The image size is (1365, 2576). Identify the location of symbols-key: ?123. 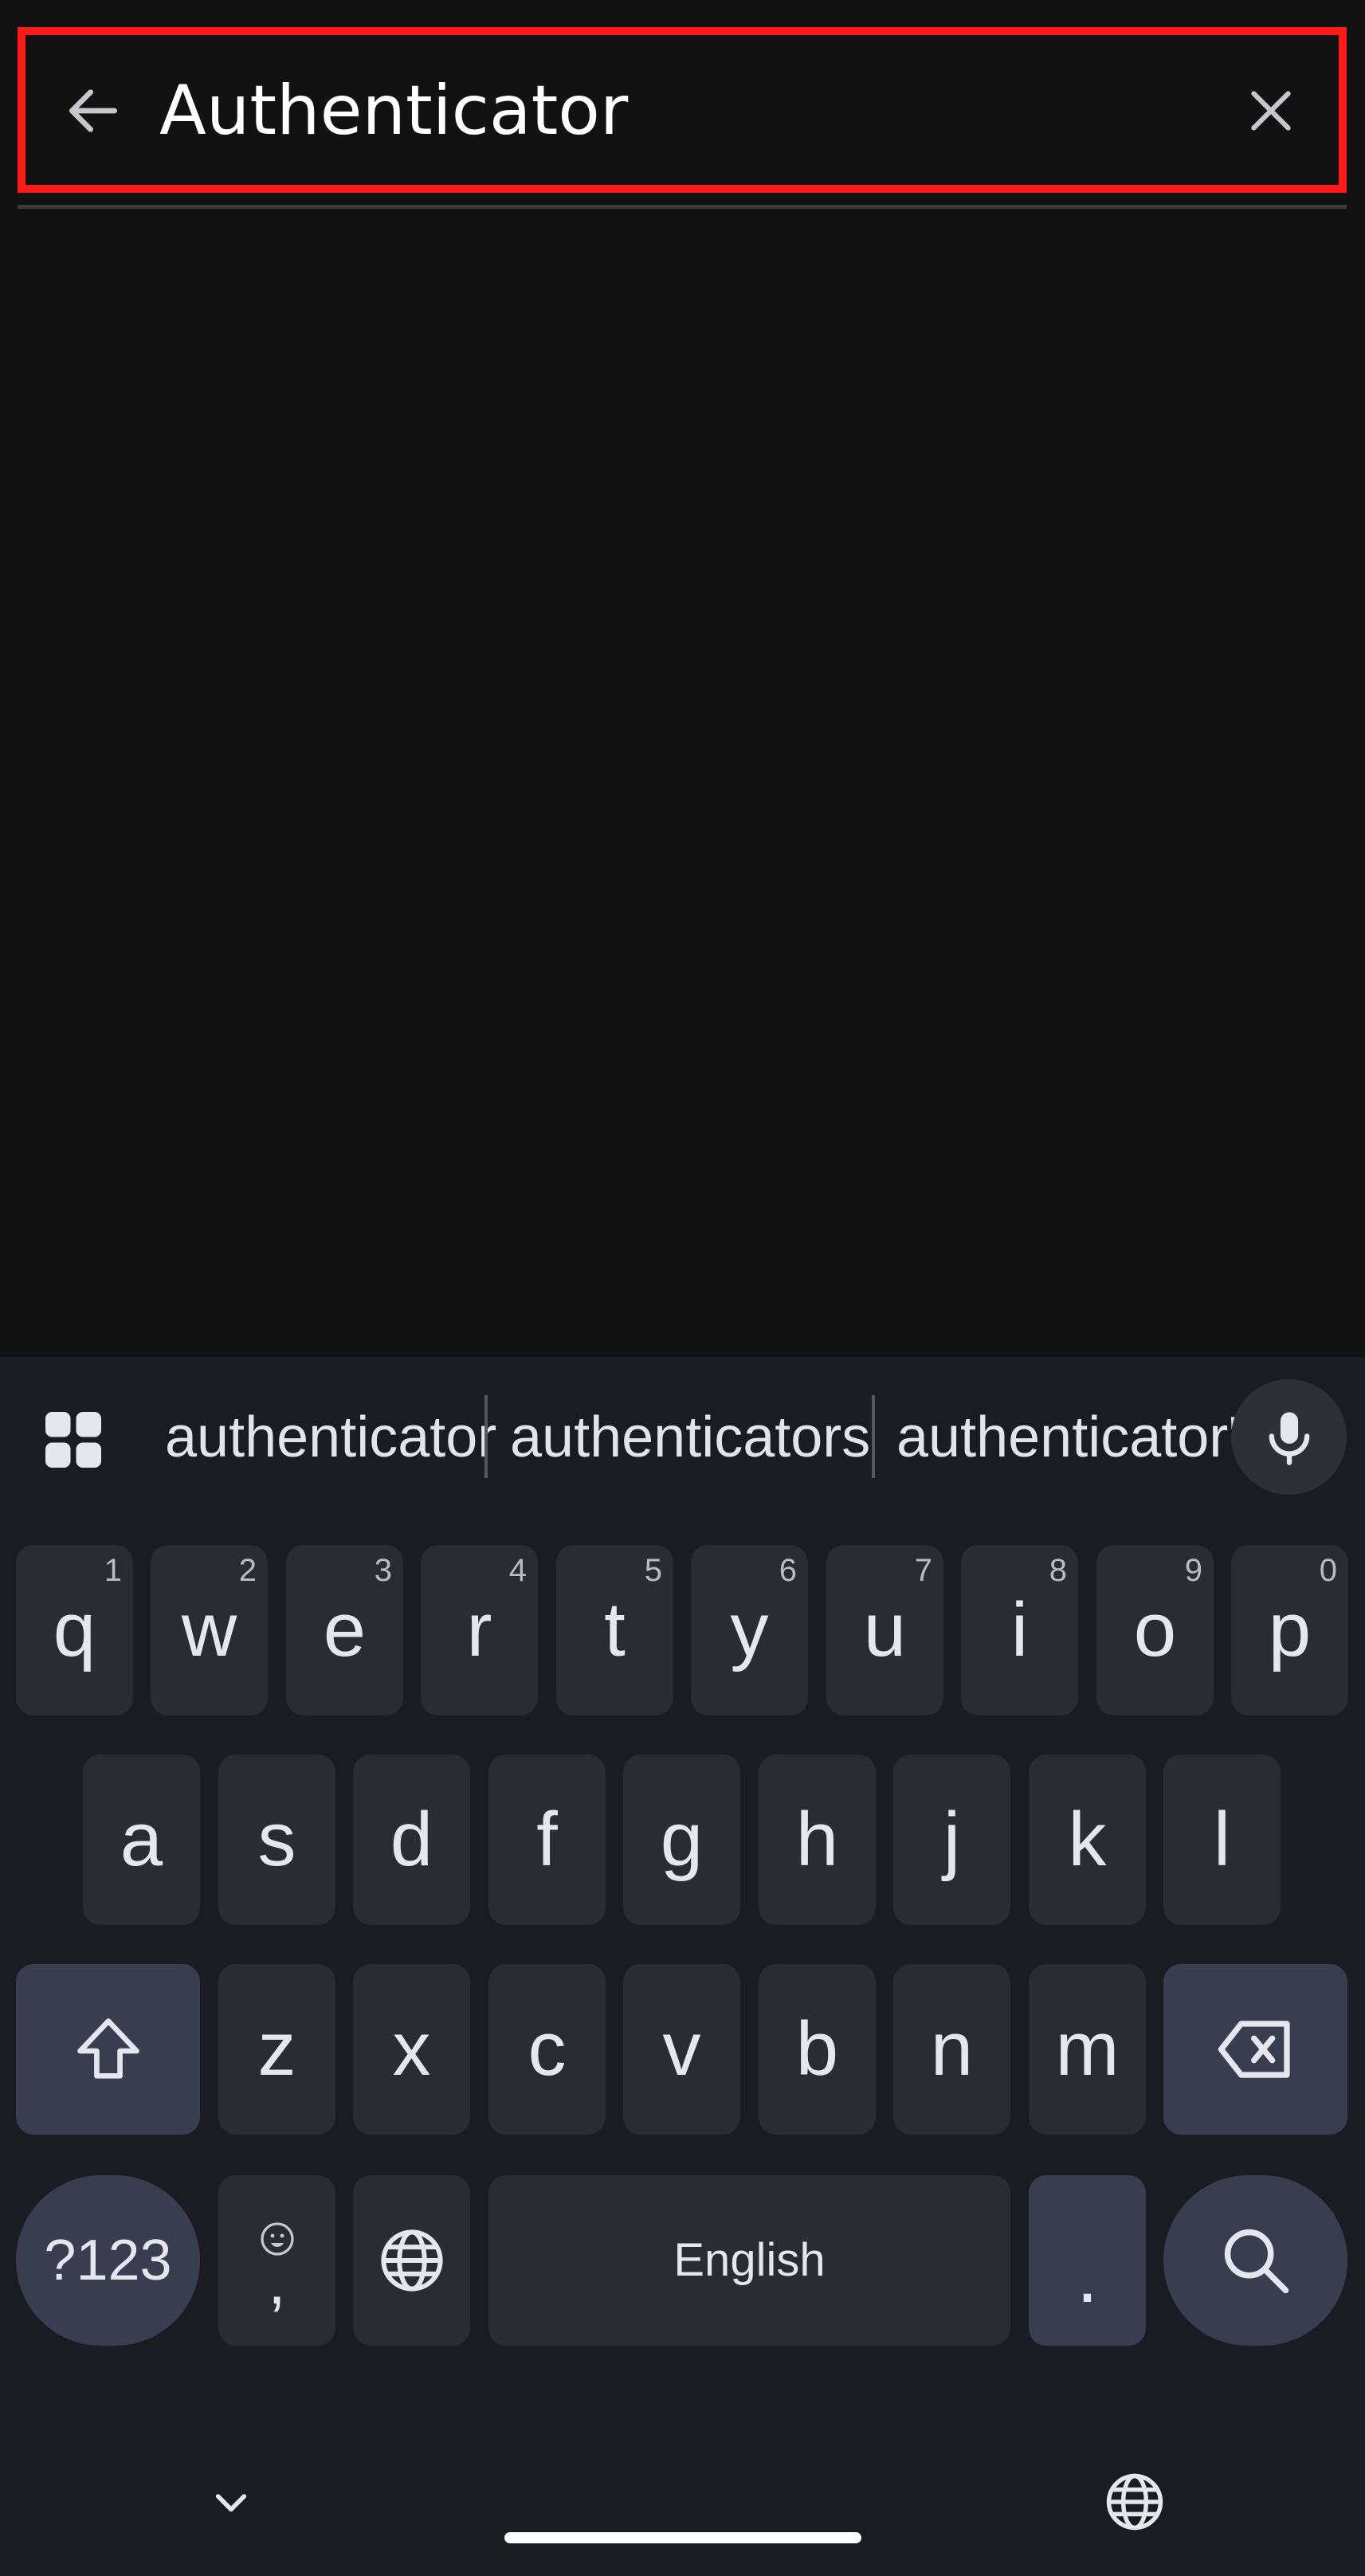
(108, 2261).